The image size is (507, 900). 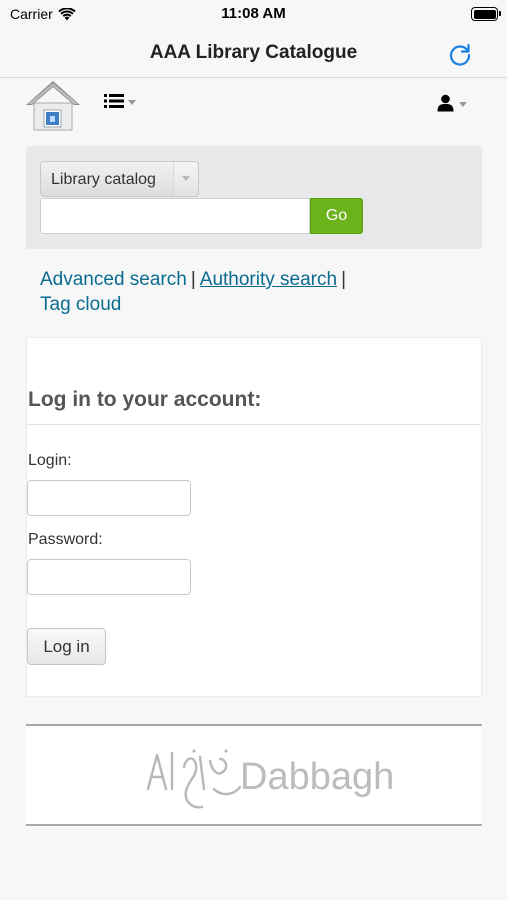 I want to click on search-box: Library catalog Go, so click(x=254, y=197).